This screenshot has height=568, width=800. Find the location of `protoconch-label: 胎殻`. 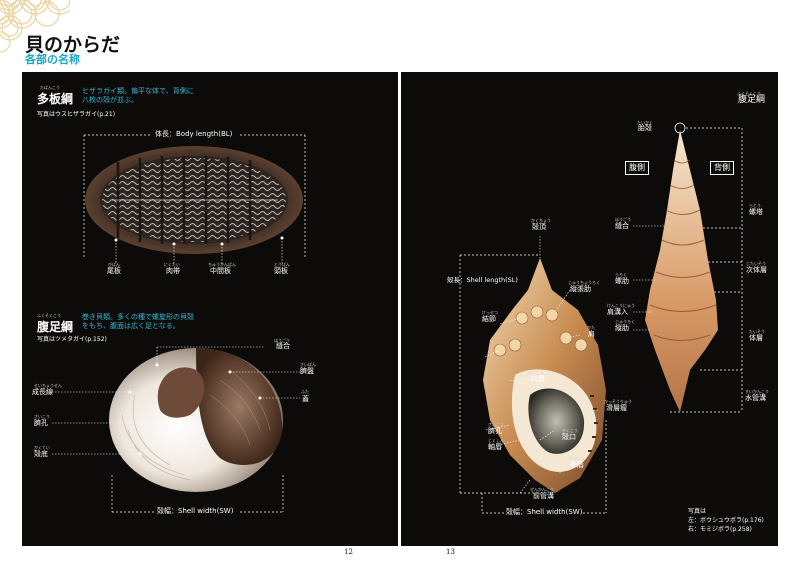

protoconch-label: 胎殻 is located at coordinates (645, 128).